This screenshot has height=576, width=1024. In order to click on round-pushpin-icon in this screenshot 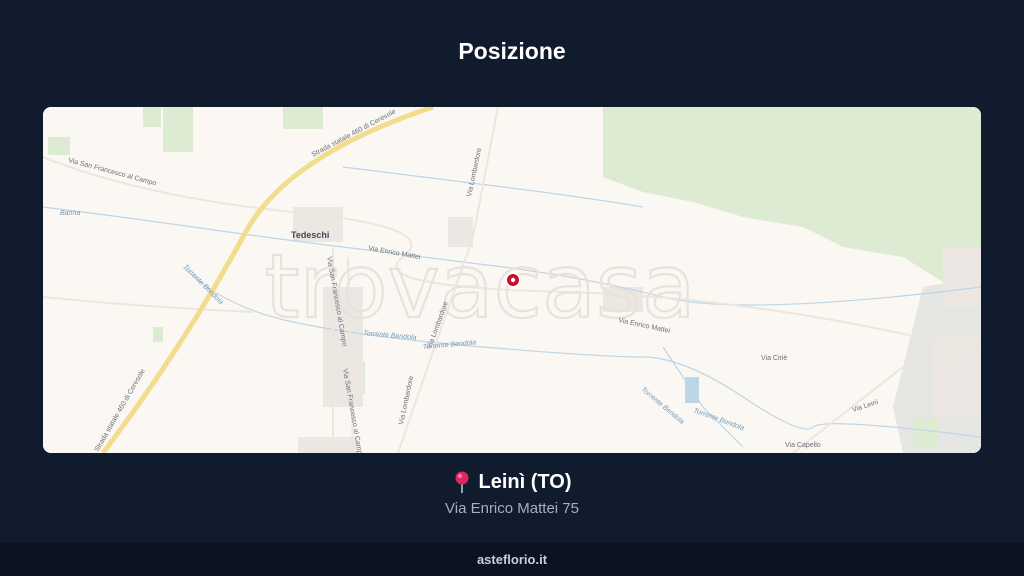, I will do `click(462, 482)`.